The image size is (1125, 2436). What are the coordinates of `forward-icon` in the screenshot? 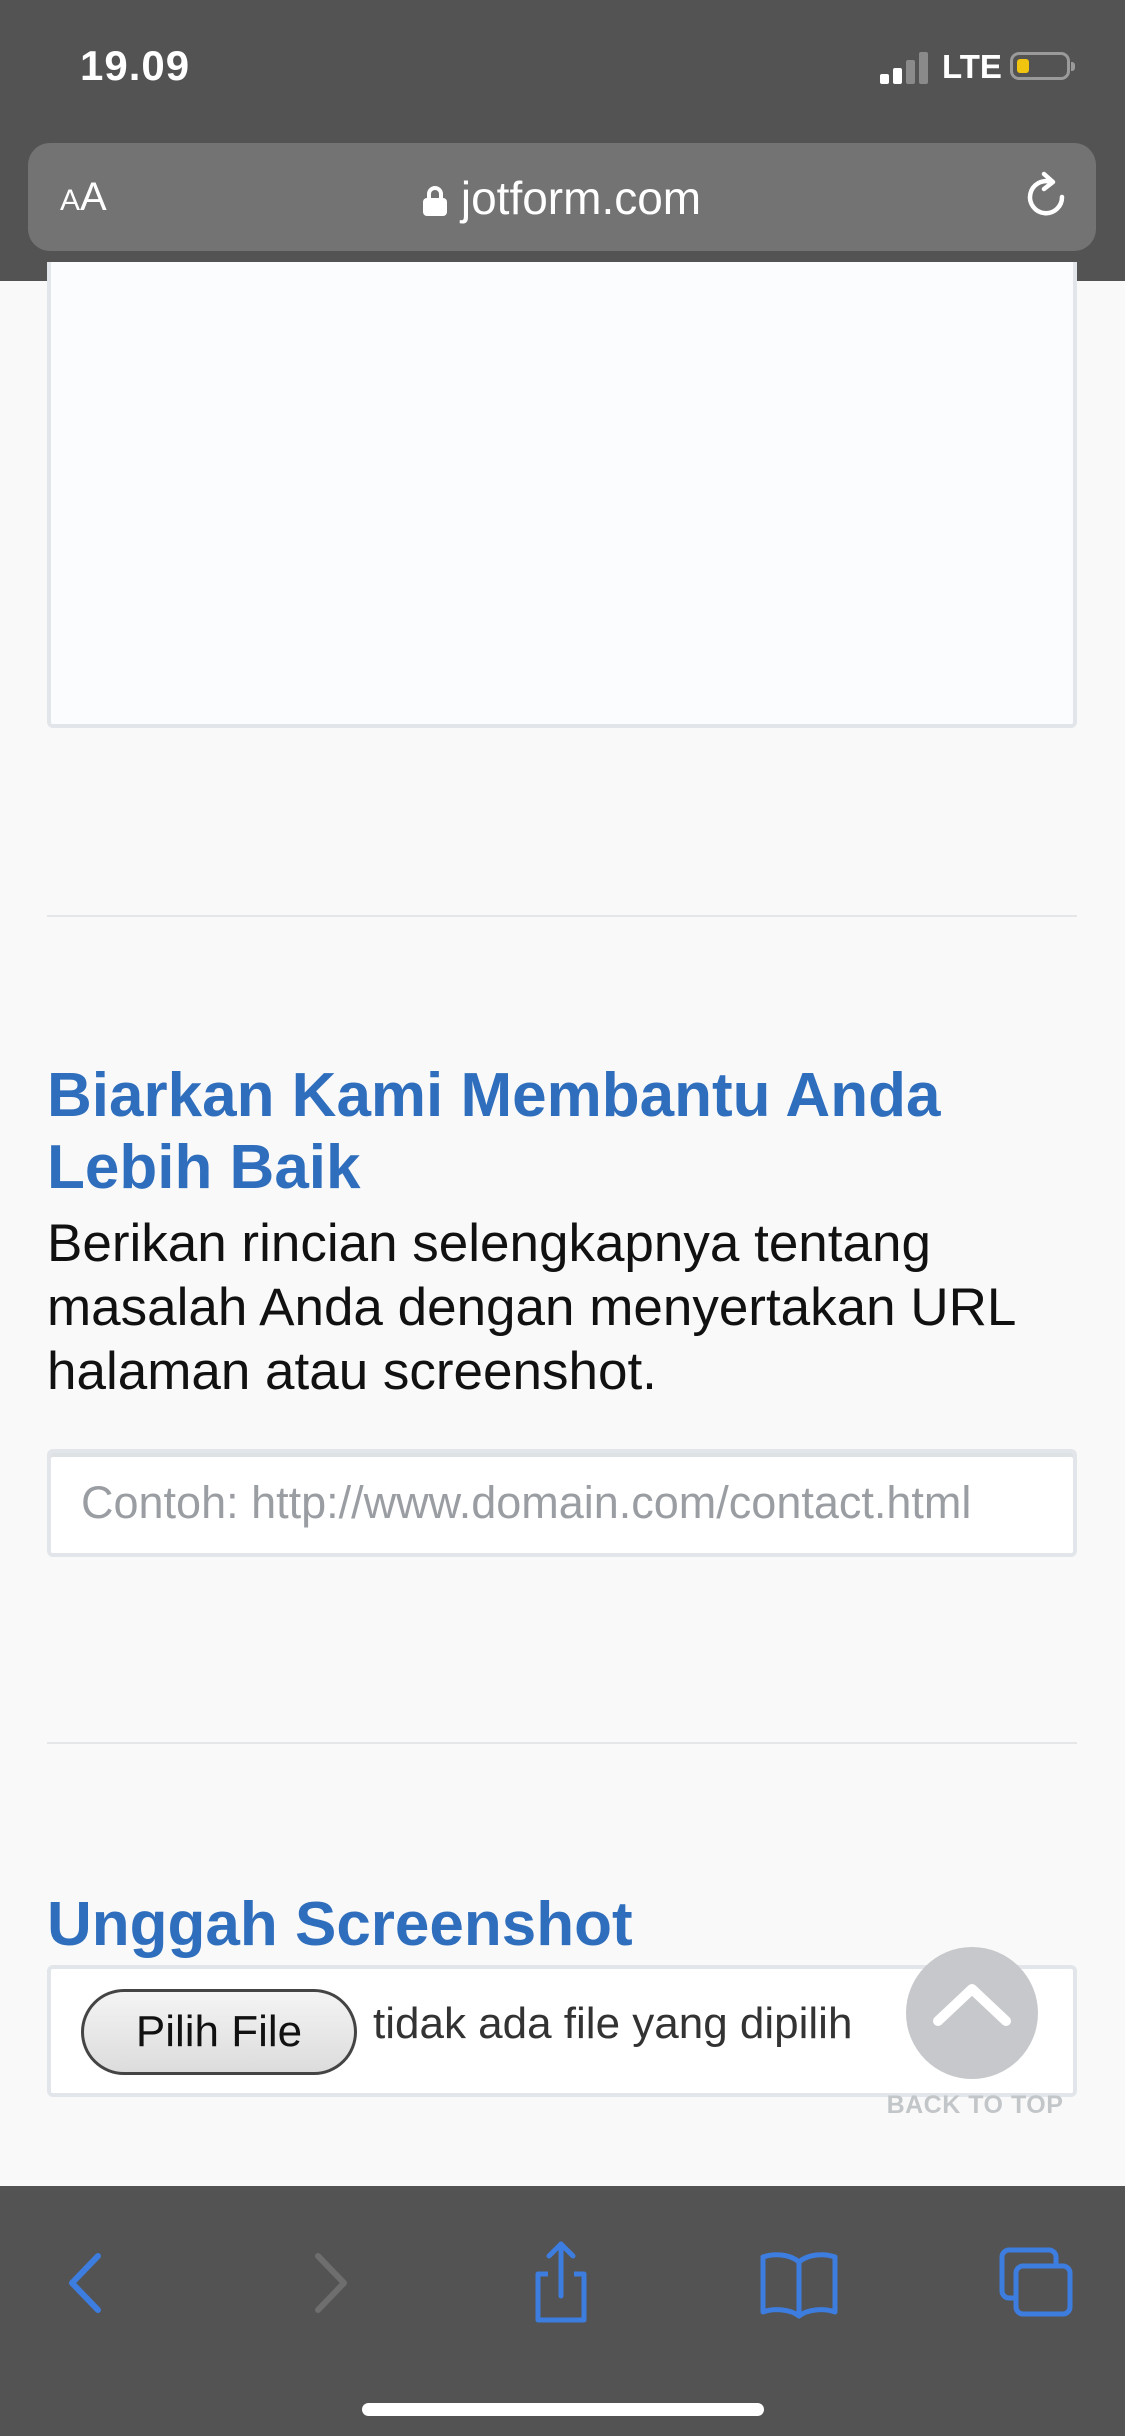 It's located at (329, 2283).